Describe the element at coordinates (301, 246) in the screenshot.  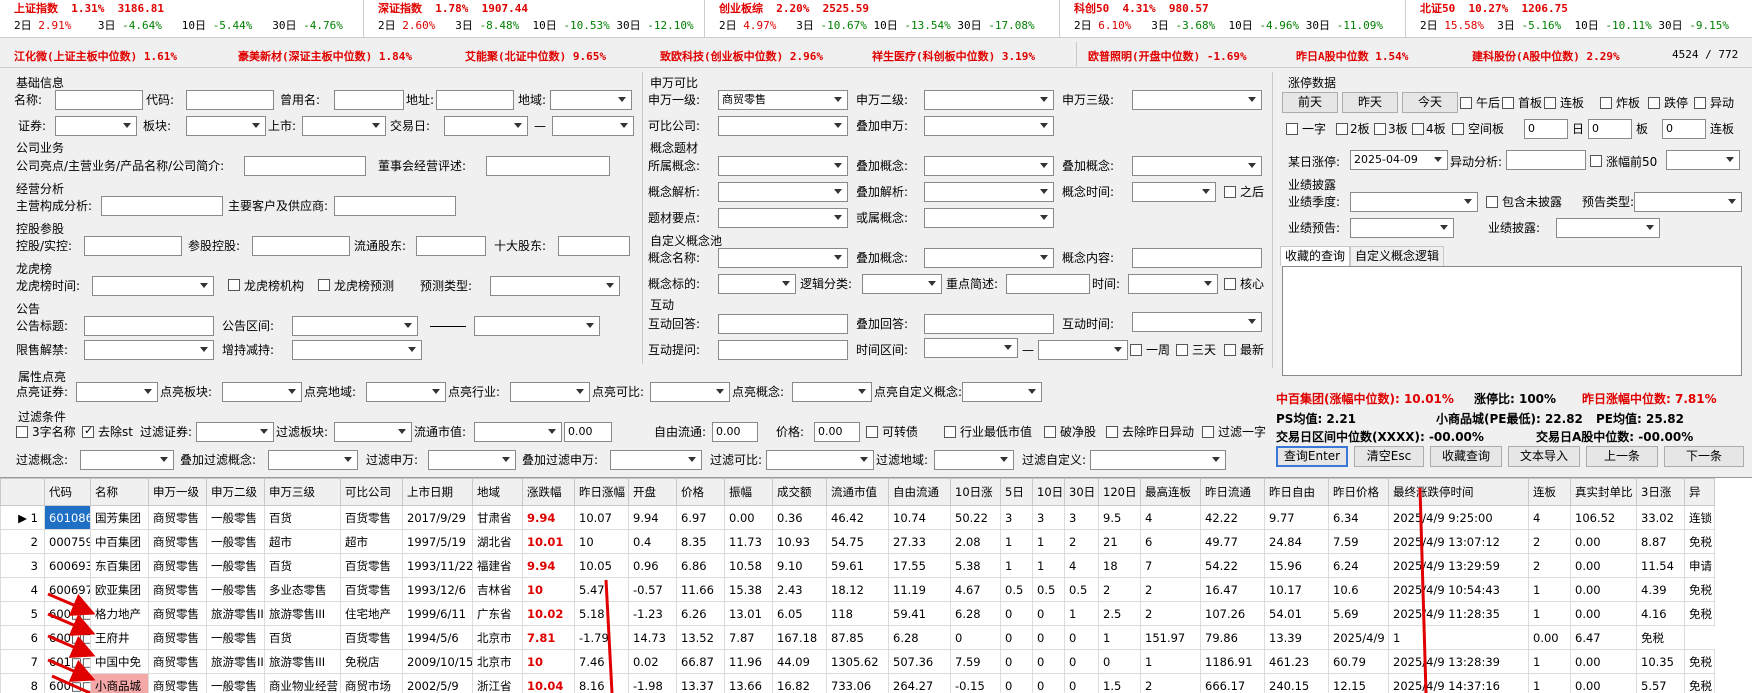
I see `participation-input` at that location.